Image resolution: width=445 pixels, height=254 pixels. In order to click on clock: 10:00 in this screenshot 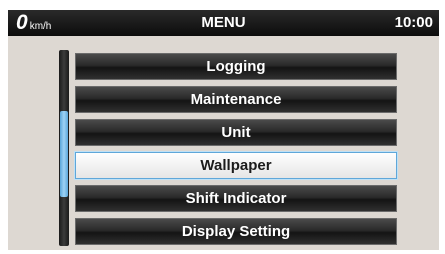, I will do `click(413, 22)`.